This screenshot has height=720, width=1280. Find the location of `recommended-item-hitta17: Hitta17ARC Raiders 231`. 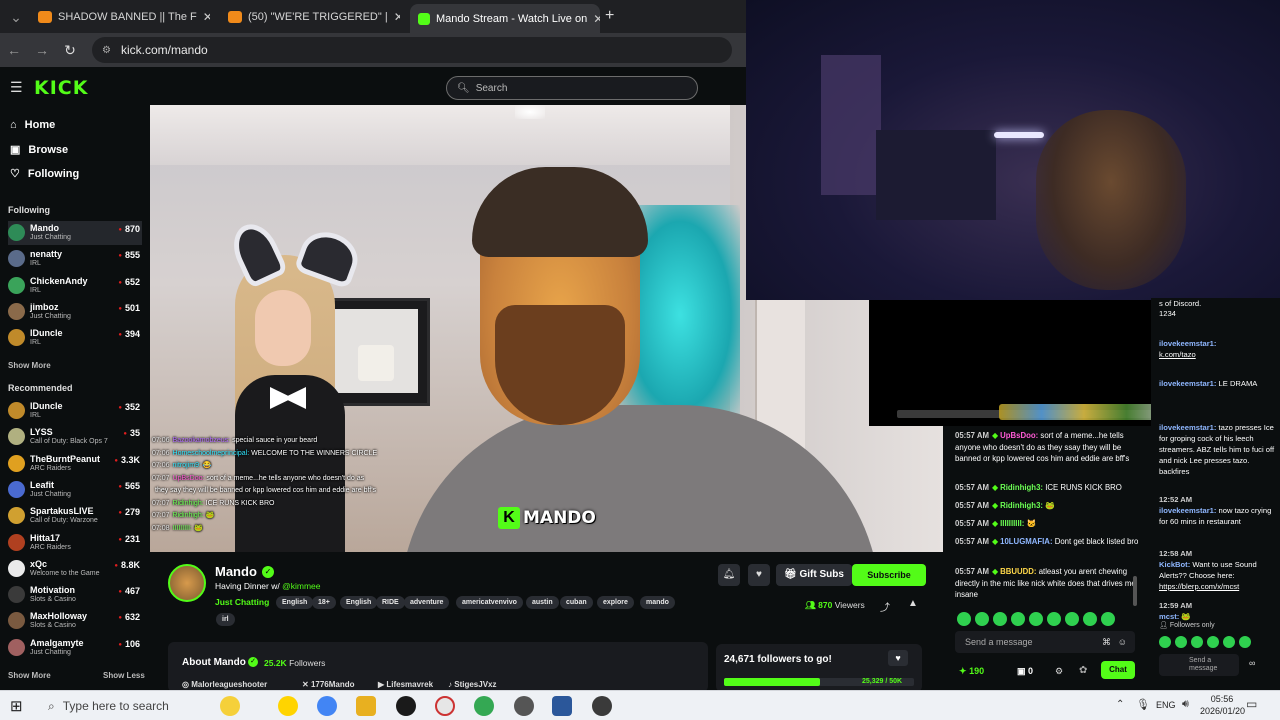

recommended-item-hitta17: Hitta17ARC Raiders 231 is located at coordinates (75, 543).